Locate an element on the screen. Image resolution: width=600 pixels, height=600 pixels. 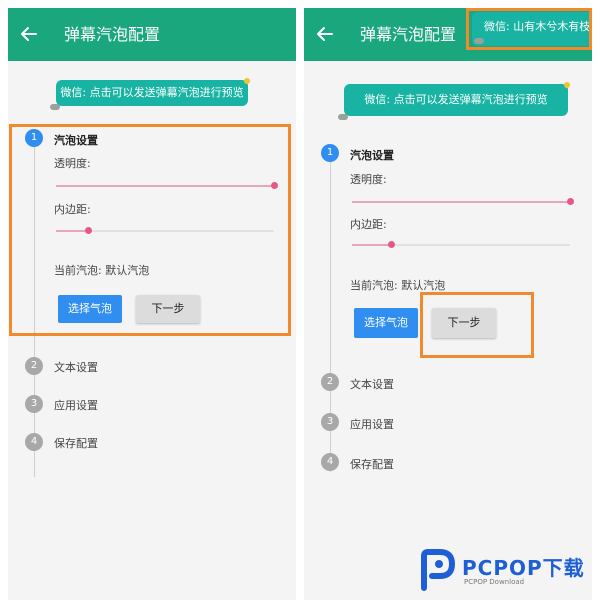
opacity-slider is located at coordinates (461, 202).